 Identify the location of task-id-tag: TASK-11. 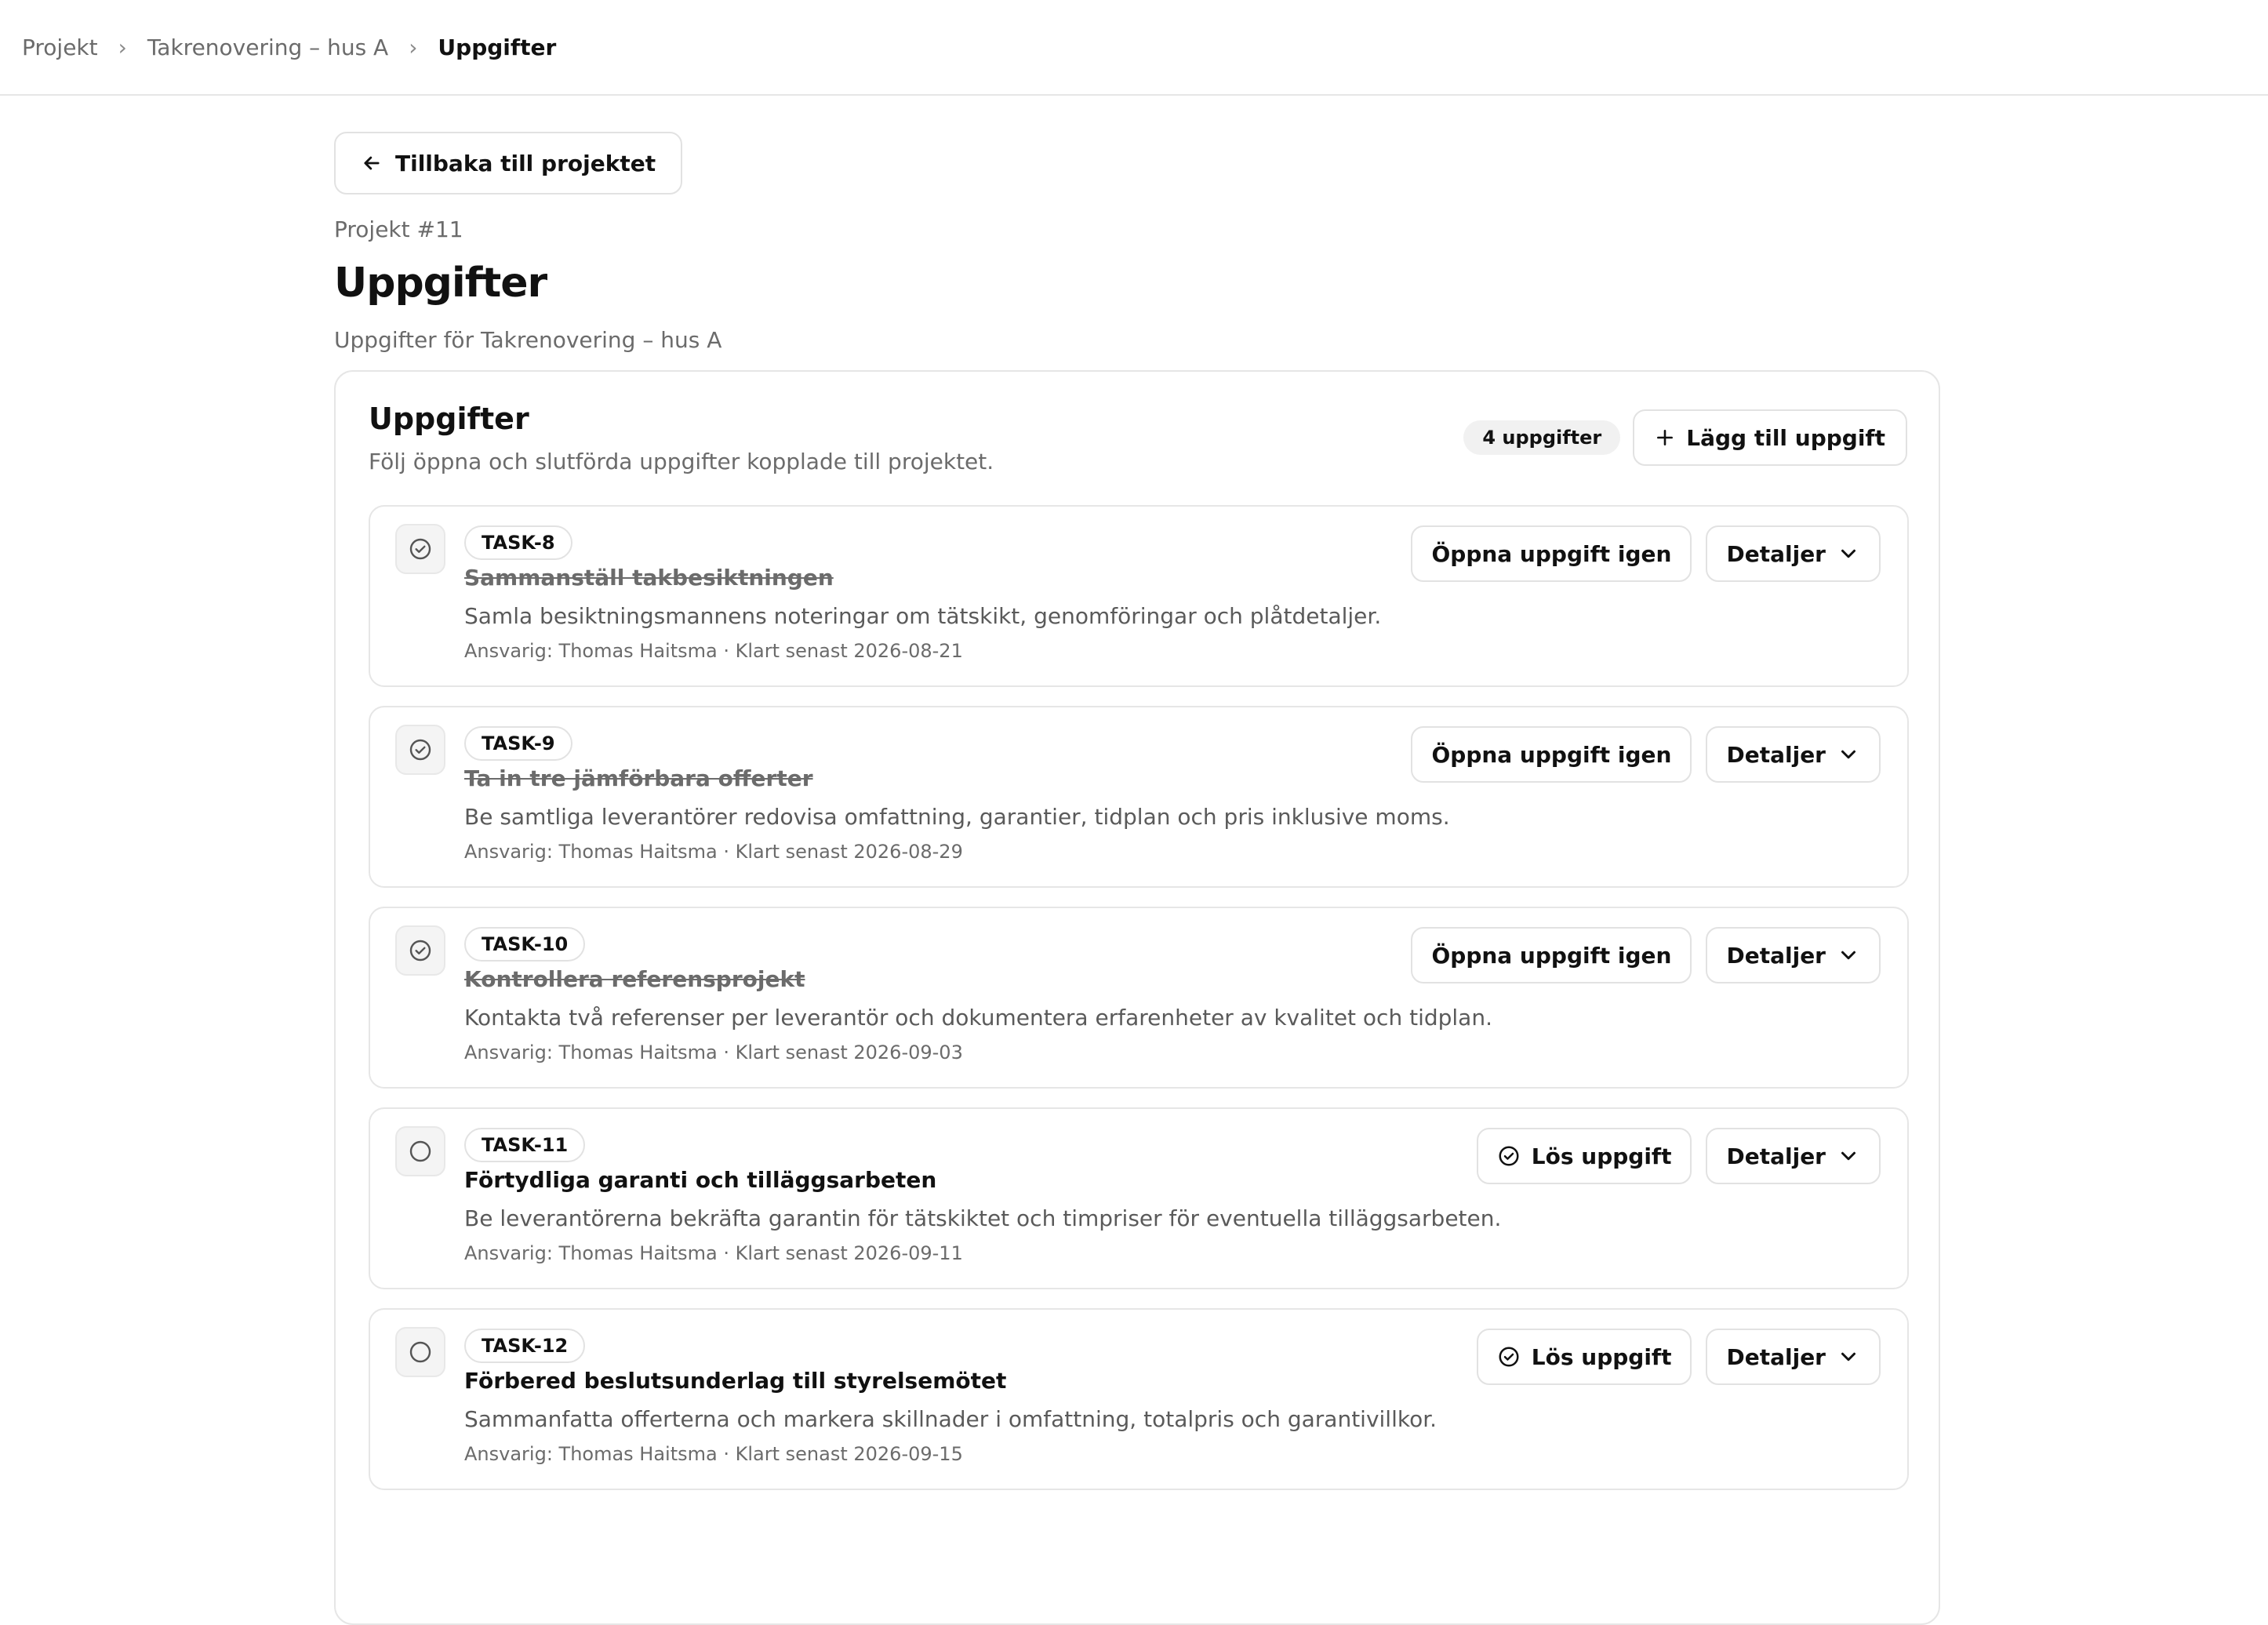
(525, 1145).